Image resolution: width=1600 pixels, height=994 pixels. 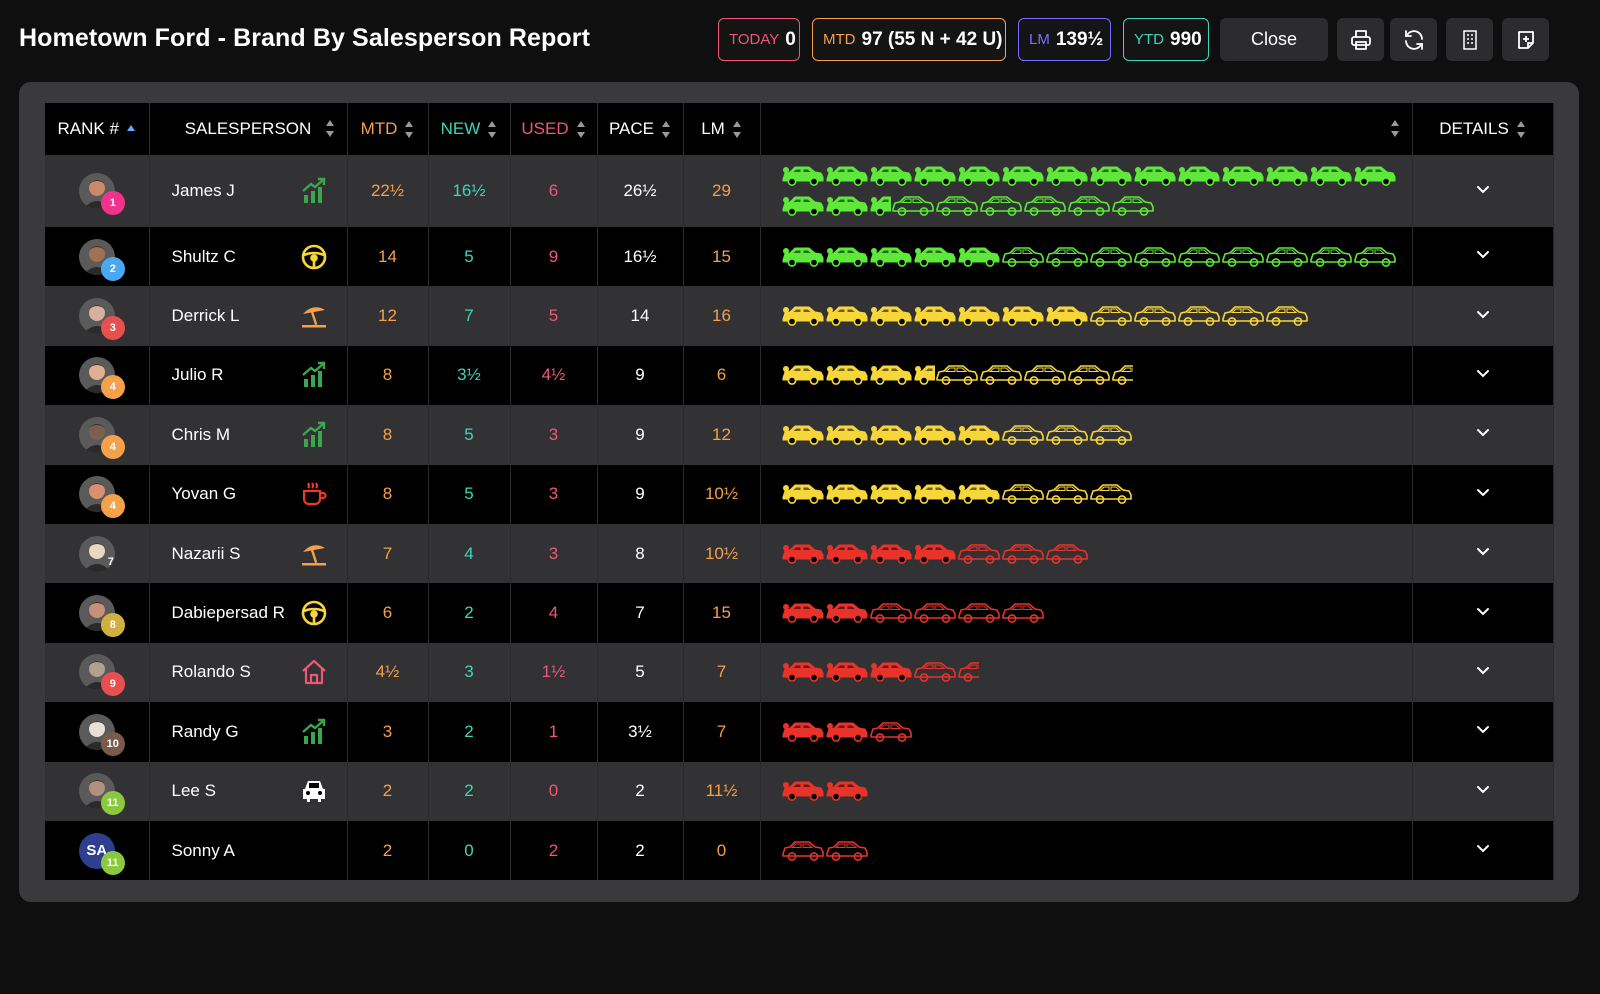 I want to click on table-row: 4 Chris M 8 5 3 9 12, so click(x=799, y=435).